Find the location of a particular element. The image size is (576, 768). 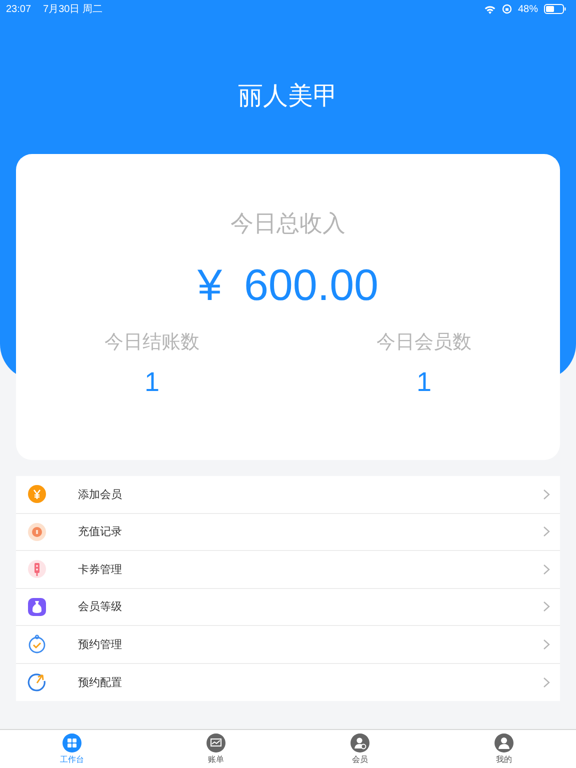

wifi-icon is located at coordinates (490, 9).